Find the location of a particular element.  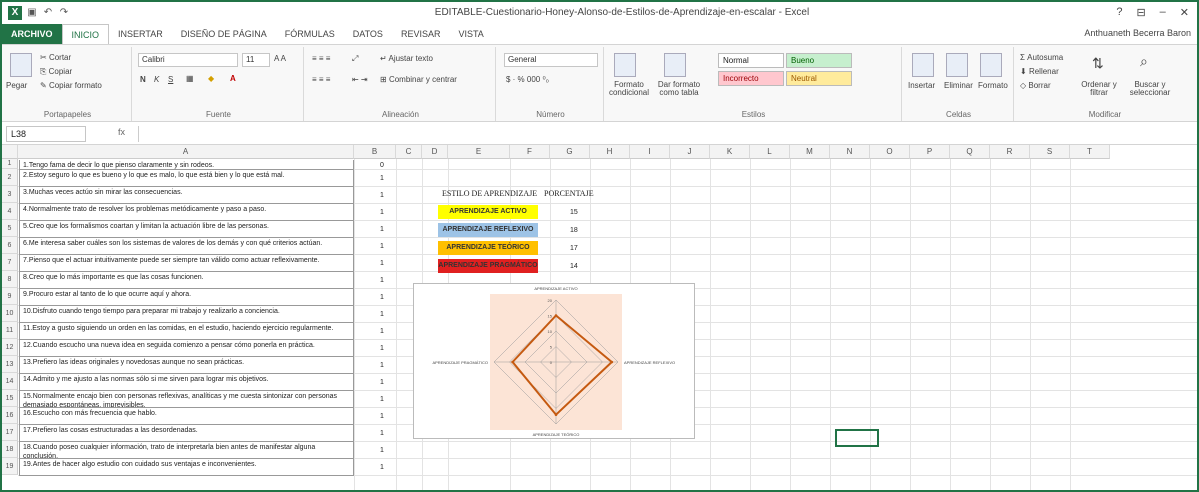

row-header: 4 is located at coordinates (10, 211).